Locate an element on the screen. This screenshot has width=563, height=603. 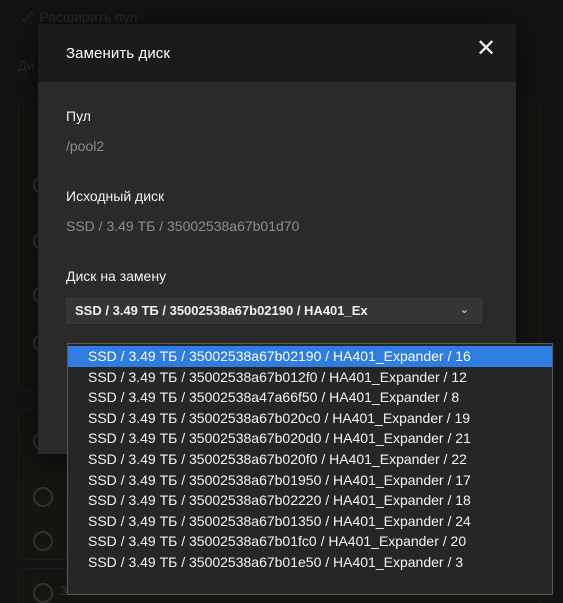
source-disk-label: Исходный диск is located at coordinates (115, 196).